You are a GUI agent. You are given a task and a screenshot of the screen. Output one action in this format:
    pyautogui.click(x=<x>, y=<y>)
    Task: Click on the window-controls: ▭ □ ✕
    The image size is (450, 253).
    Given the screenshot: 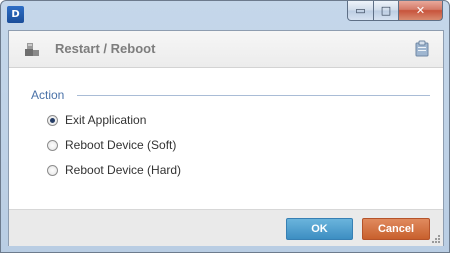 What is the action you would take?
    pyautogui.click(x=395, y=11)
    